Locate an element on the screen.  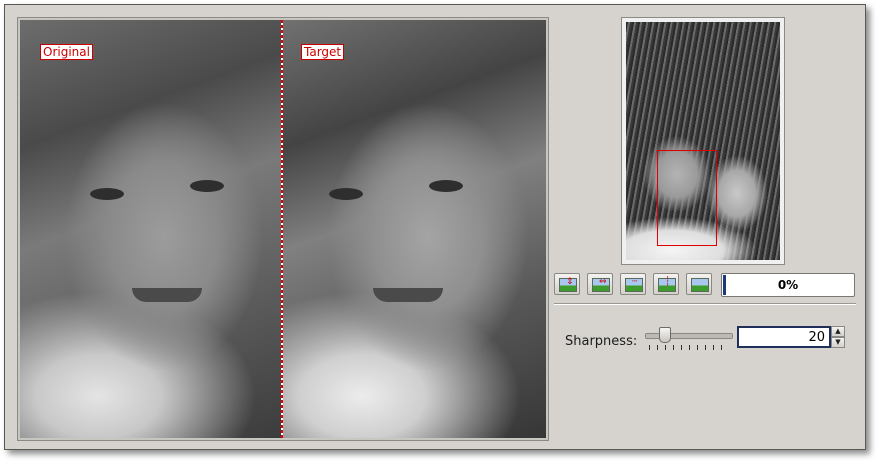
original-label: Original is located at coordinates (66, 52).